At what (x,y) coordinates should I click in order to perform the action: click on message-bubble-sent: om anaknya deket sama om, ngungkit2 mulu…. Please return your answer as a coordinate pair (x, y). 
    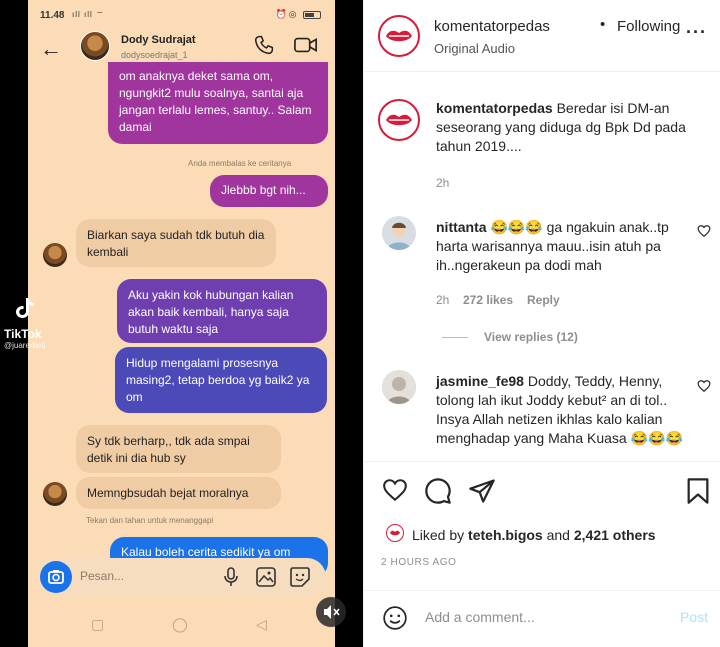
    Looking at the image, I should click on (218, 103).